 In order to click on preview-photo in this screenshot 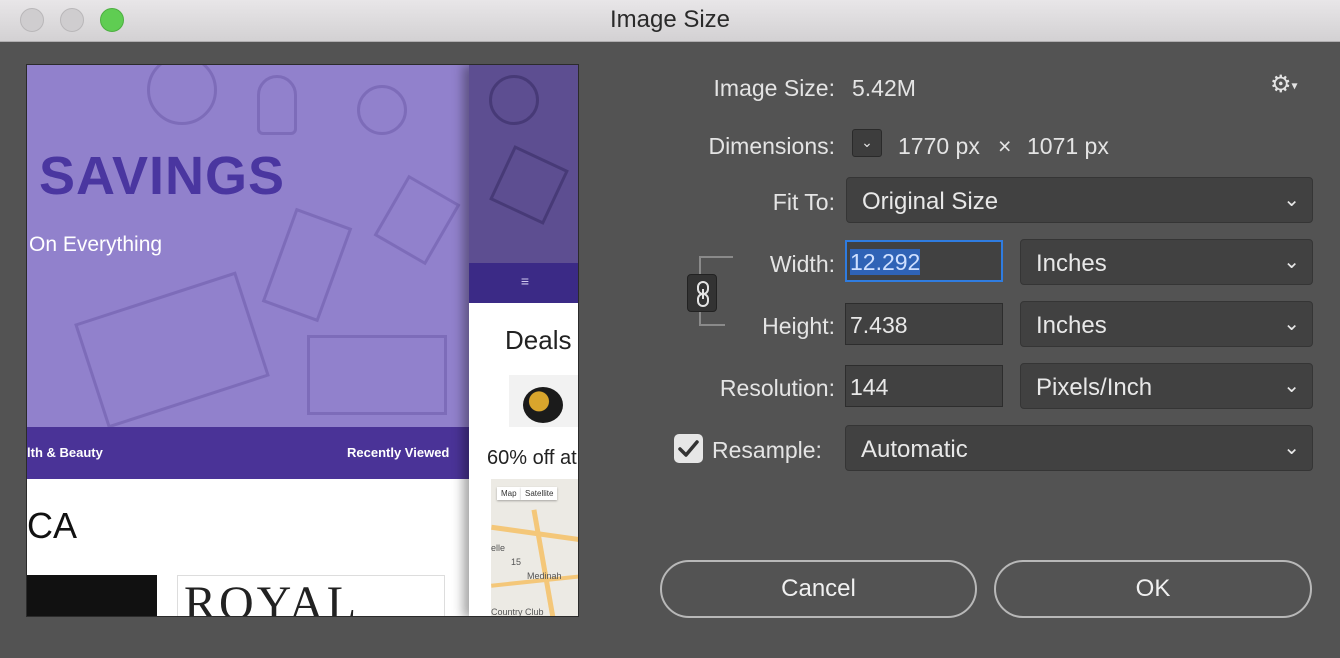, I will do `click(92, 595)`.